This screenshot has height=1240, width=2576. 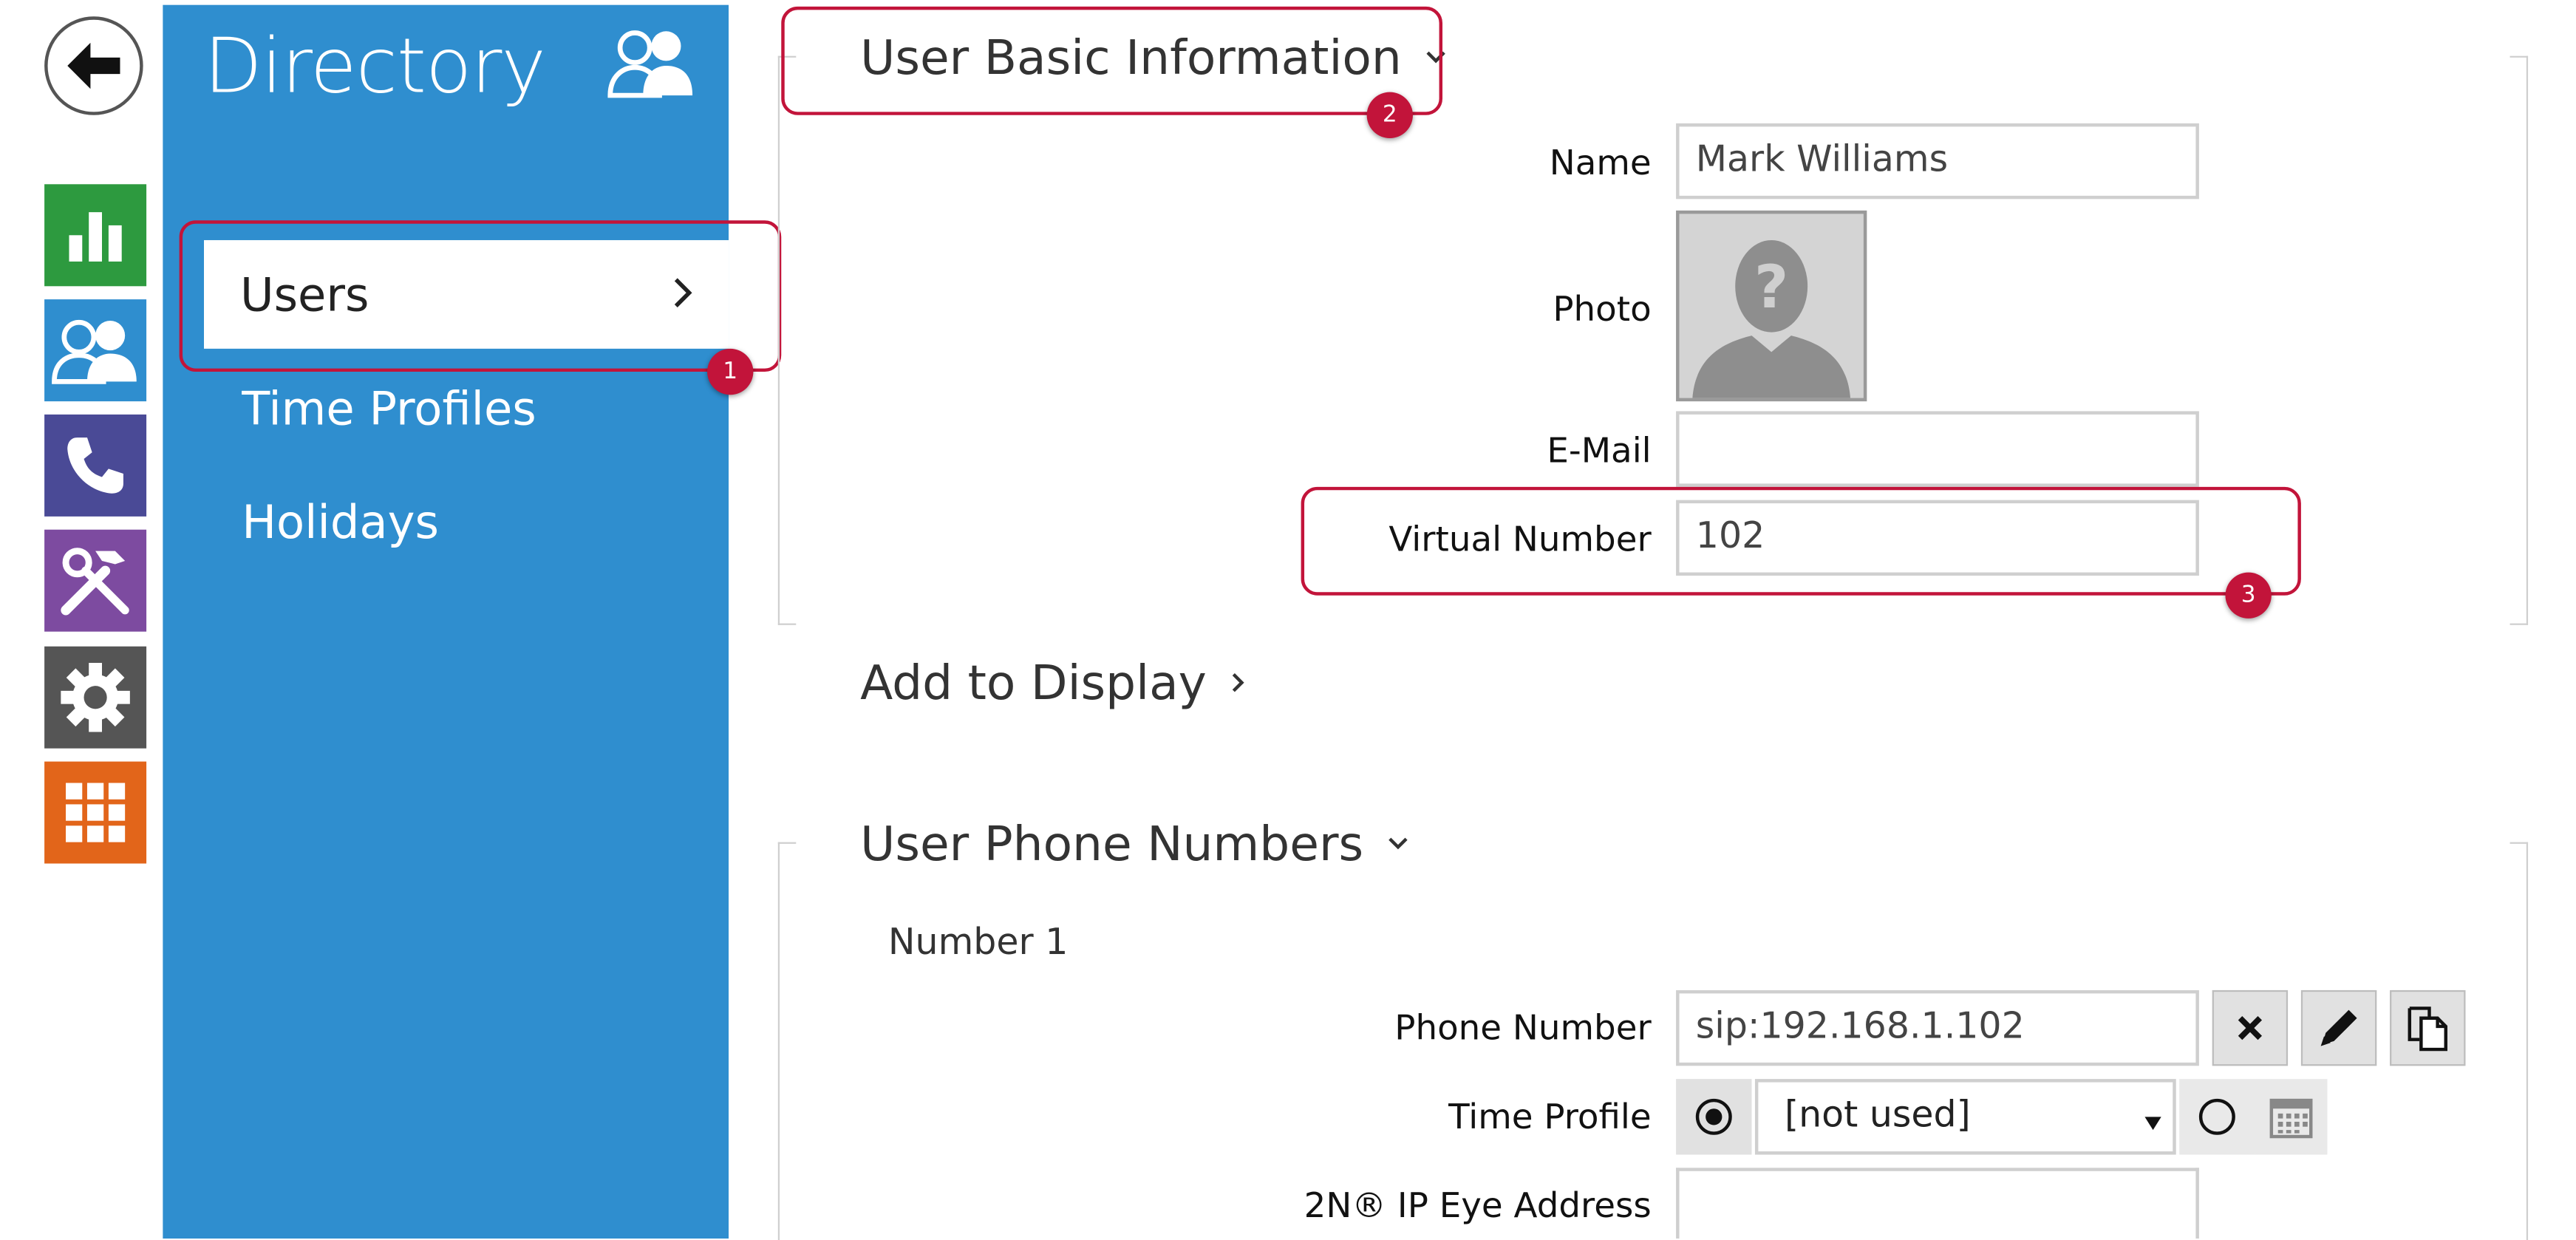 I want to click on hardware-menu-button, so click(x=95, y=580).